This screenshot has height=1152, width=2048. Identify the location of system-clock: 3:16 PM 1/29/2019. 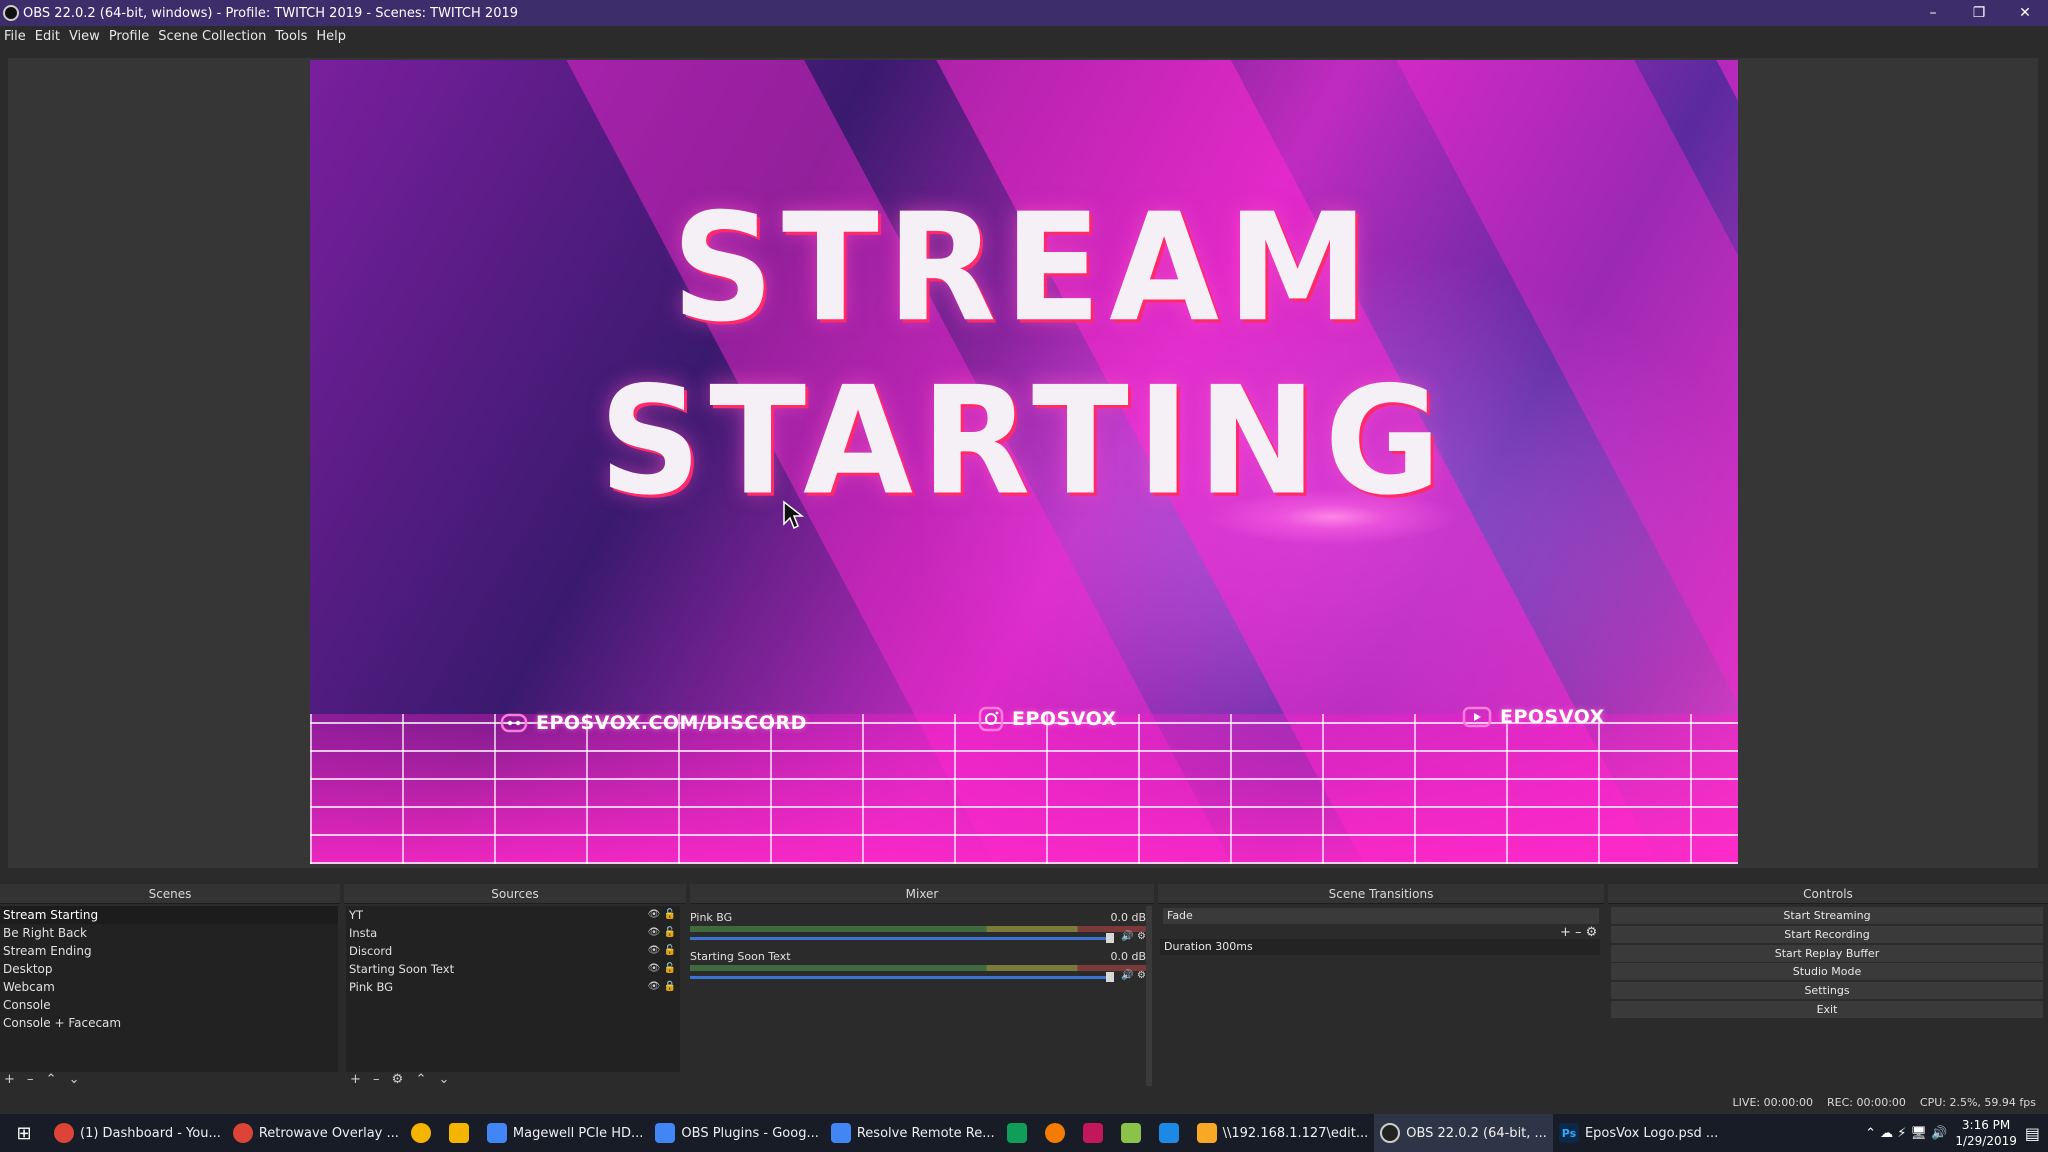
(1986, 1133).